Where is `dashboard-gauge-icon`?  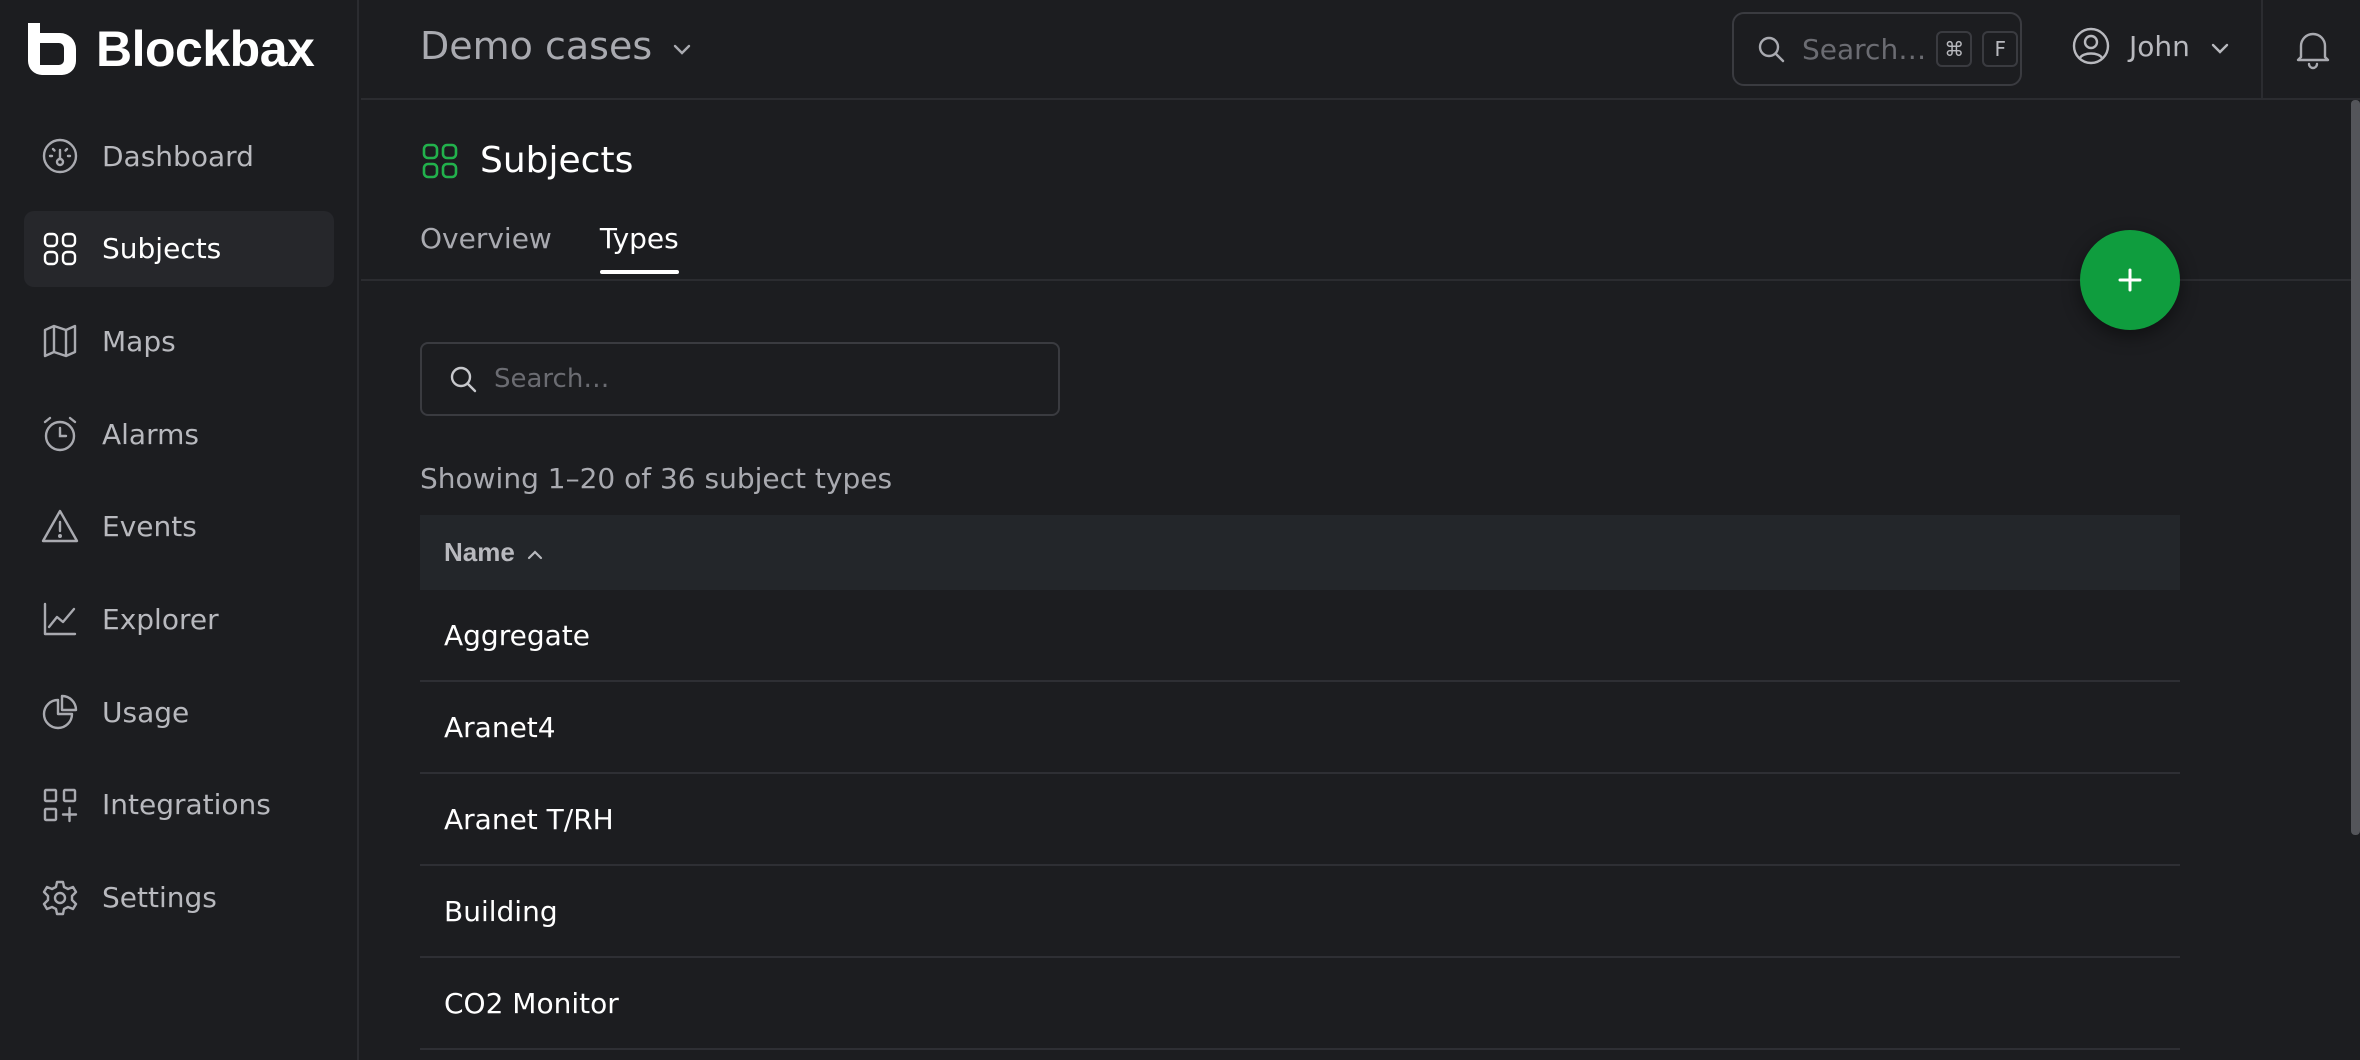
dashboard-gauge-icon is located at coordinates (60, 156).